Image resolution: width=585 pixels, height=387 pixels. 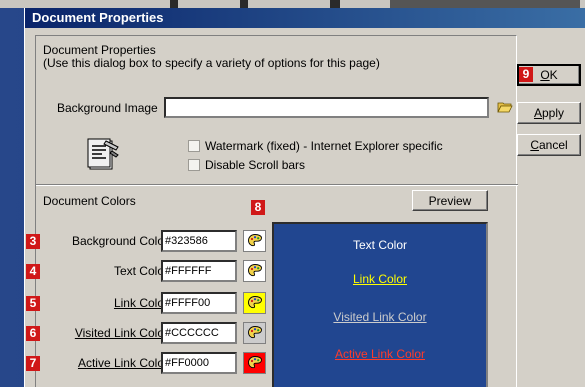 What do you see at coordinates (258, 207) in the screenshot?
I see `callout-badge-8: 8` at bounding box center [258, 207].